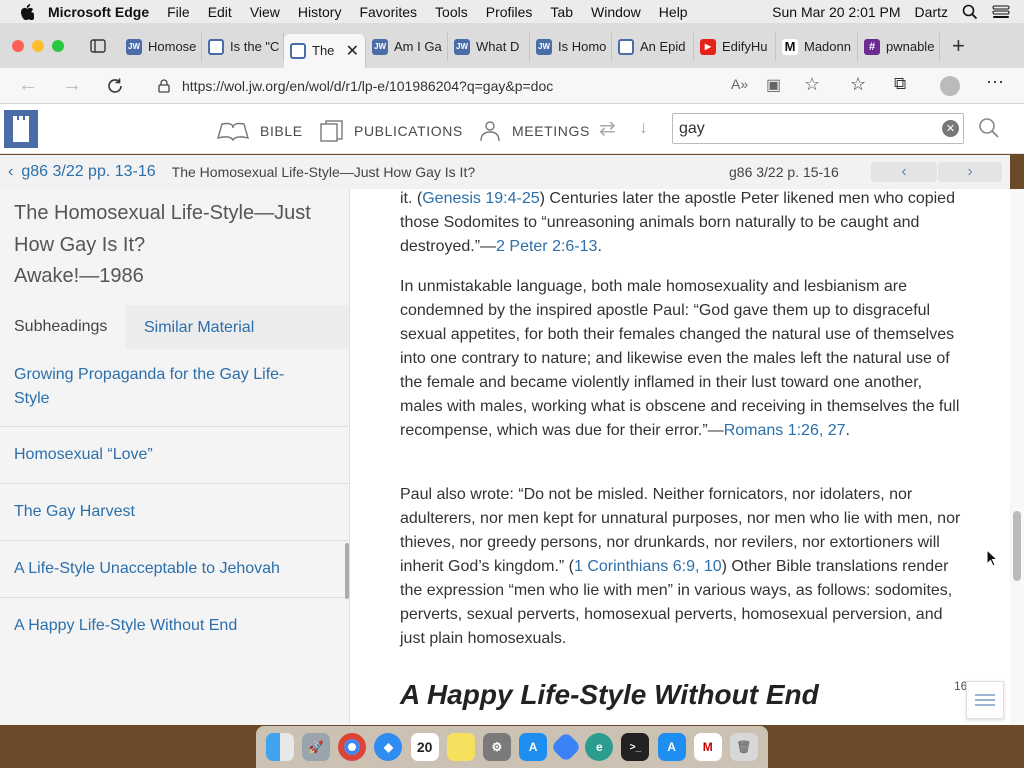 The width and height of the screenshot is (1024, 768). I want to click on tab-similar-material: Similar Material, so click(199, 328).